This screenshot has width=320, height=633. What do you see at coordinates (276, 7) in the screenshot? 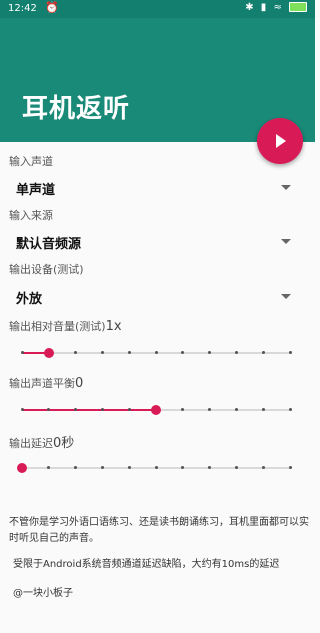
I see `status-icons: ✱ ▮ ≈` at bounding box center [276, 7].